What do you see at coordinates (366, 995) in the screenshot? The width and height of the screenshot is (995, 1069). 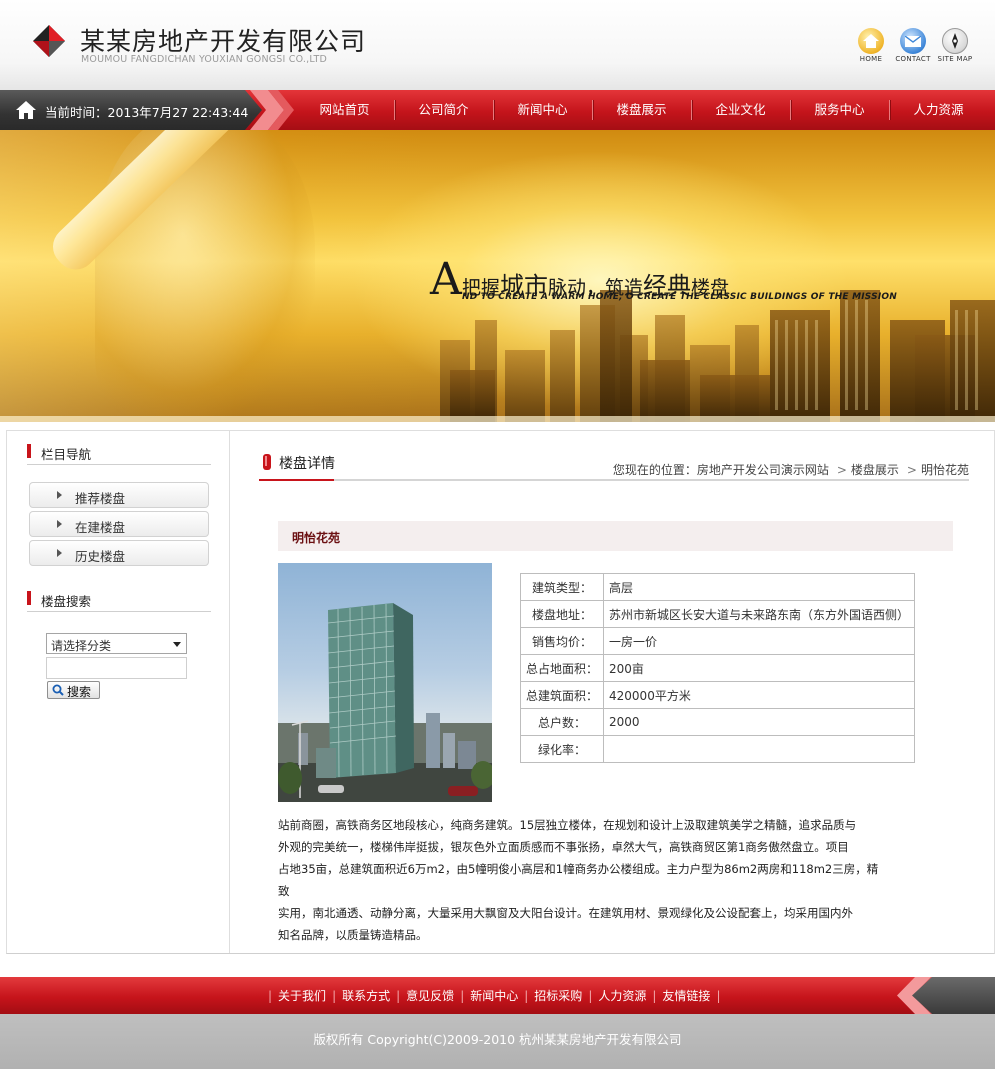 I see `footer-link-contact: 联系方式` at bounding box center [366, 995].